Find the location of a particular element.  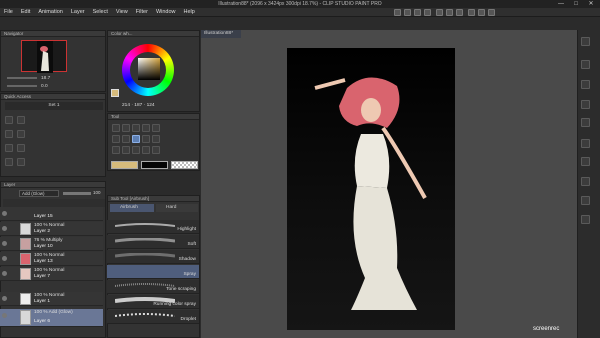

maximize-button: □ is located at coordinates (576, 4).